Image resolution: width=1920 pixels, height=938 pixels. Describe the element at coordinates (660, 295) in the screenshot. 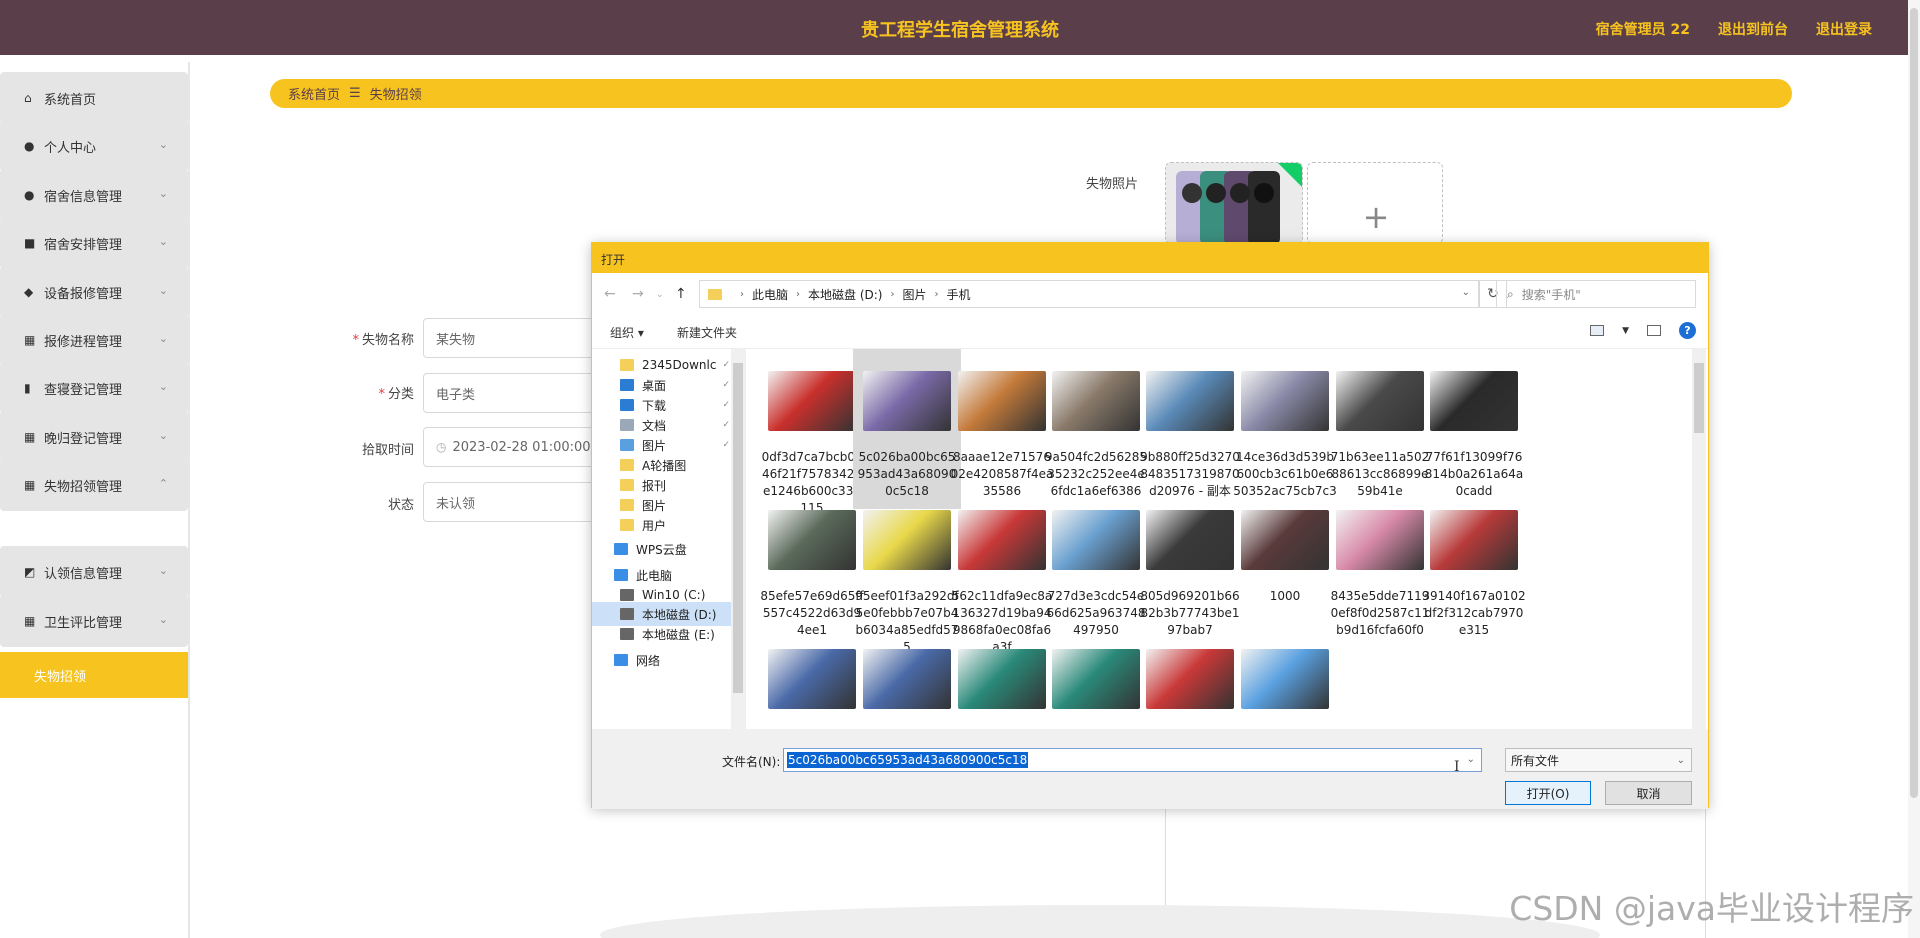

I see `recent-chevron-icon: ⌄` at that location.